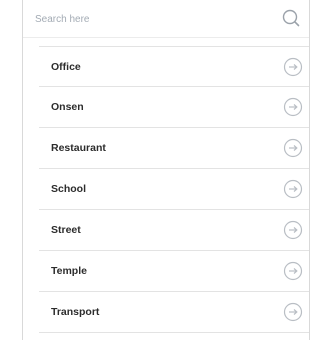 This screenshot has height=340, width=335. What do you see at coordinates (67, 107) in the screenshot?
I see `list-item-label: Onsen` at bounding box center [67, 107].